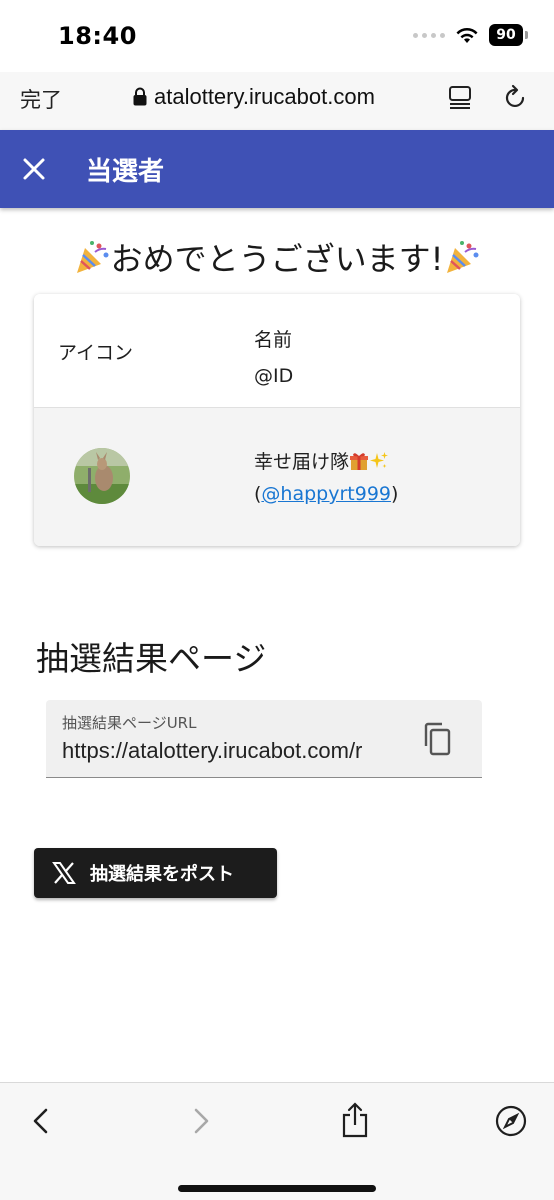 The height and width of the screenshot is (1200, 554). I want to click on post-button-label: 抽選結果をポスト, so click(162, 874).